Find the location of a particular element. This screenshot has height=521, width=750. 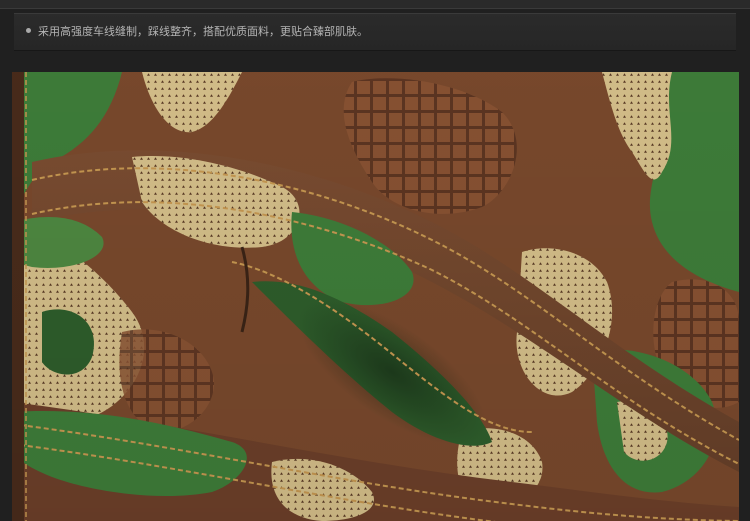

caption-text: 采用高强度车线缝制，踩线整齐，搭配优质面料，更贴合臻部肌肤。 is located at coordinates (203, 31).